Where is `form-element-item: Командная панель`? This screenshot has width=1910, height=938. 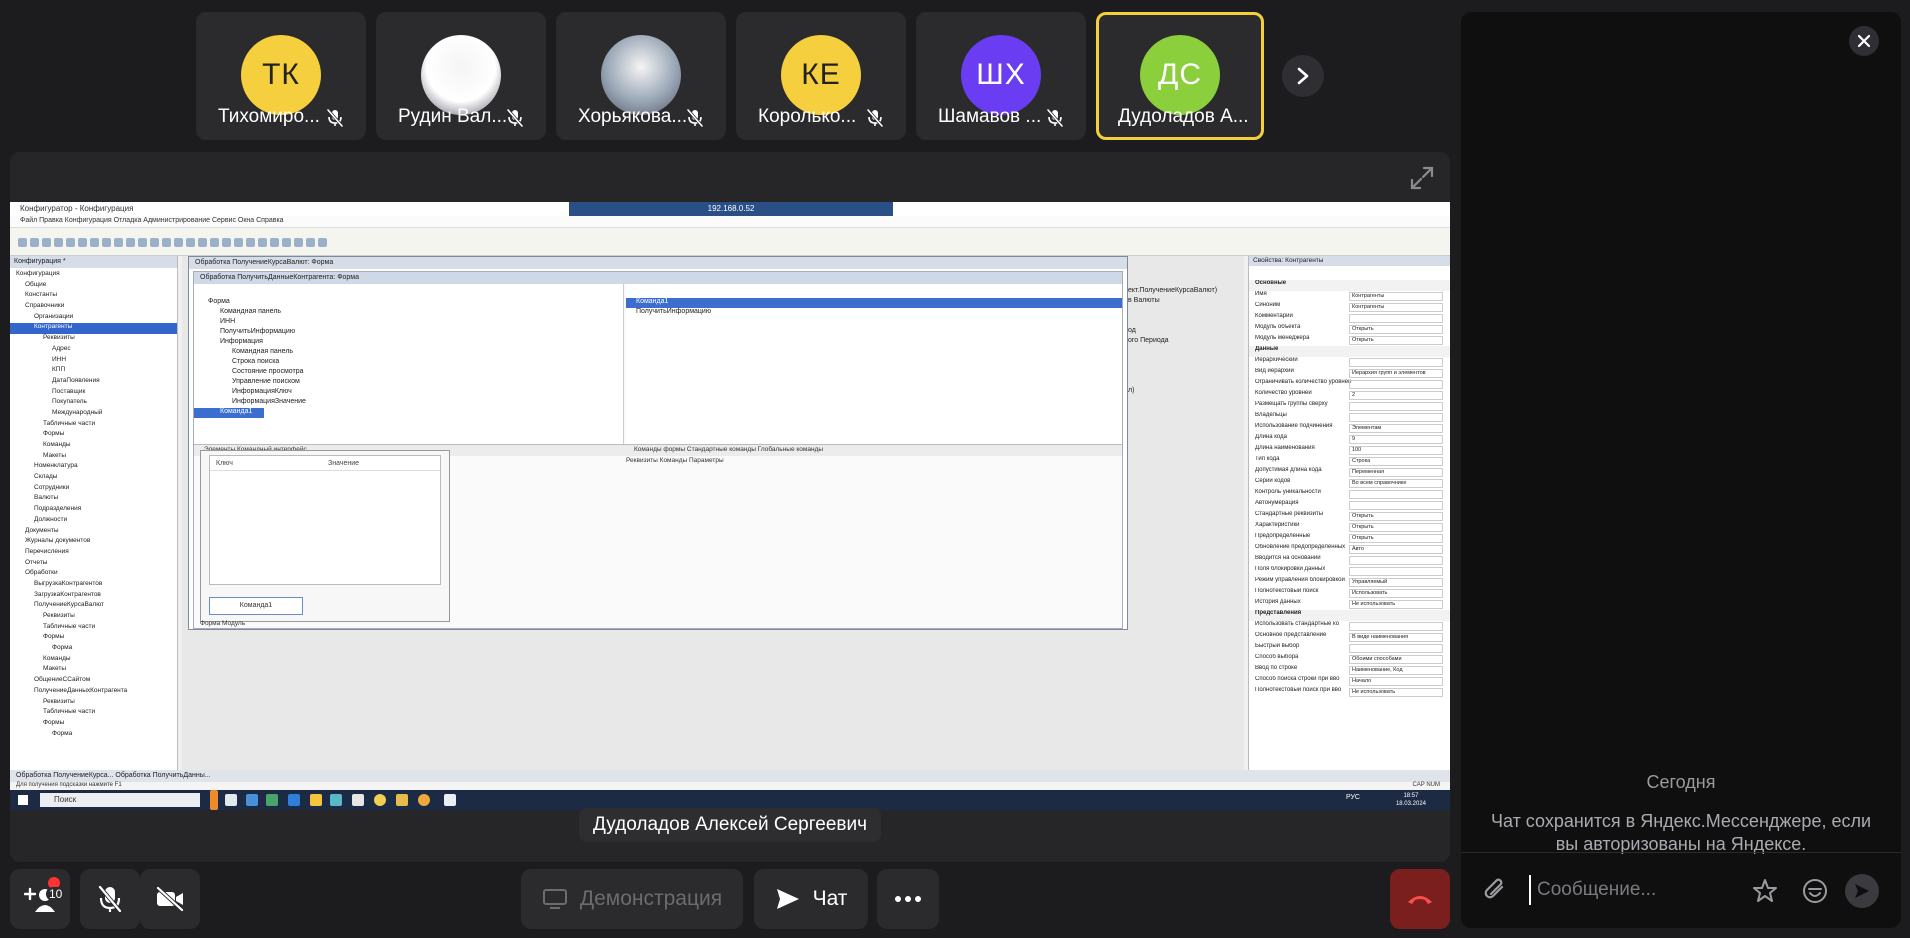 form-element-item: Командная панель is located at coordinates (408, 353).